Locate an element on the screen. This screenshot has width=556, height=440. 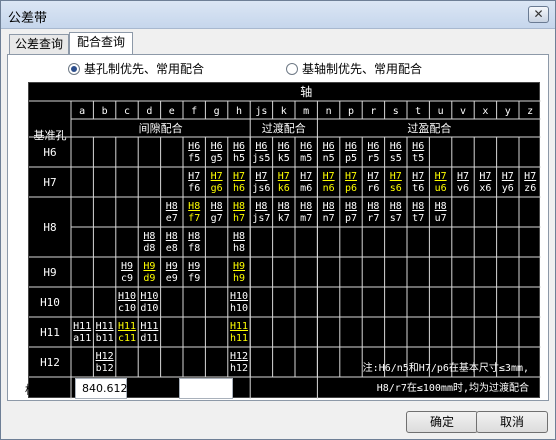
fit-shaft-H7-k6: k6 is located at coordinates (284, 188).